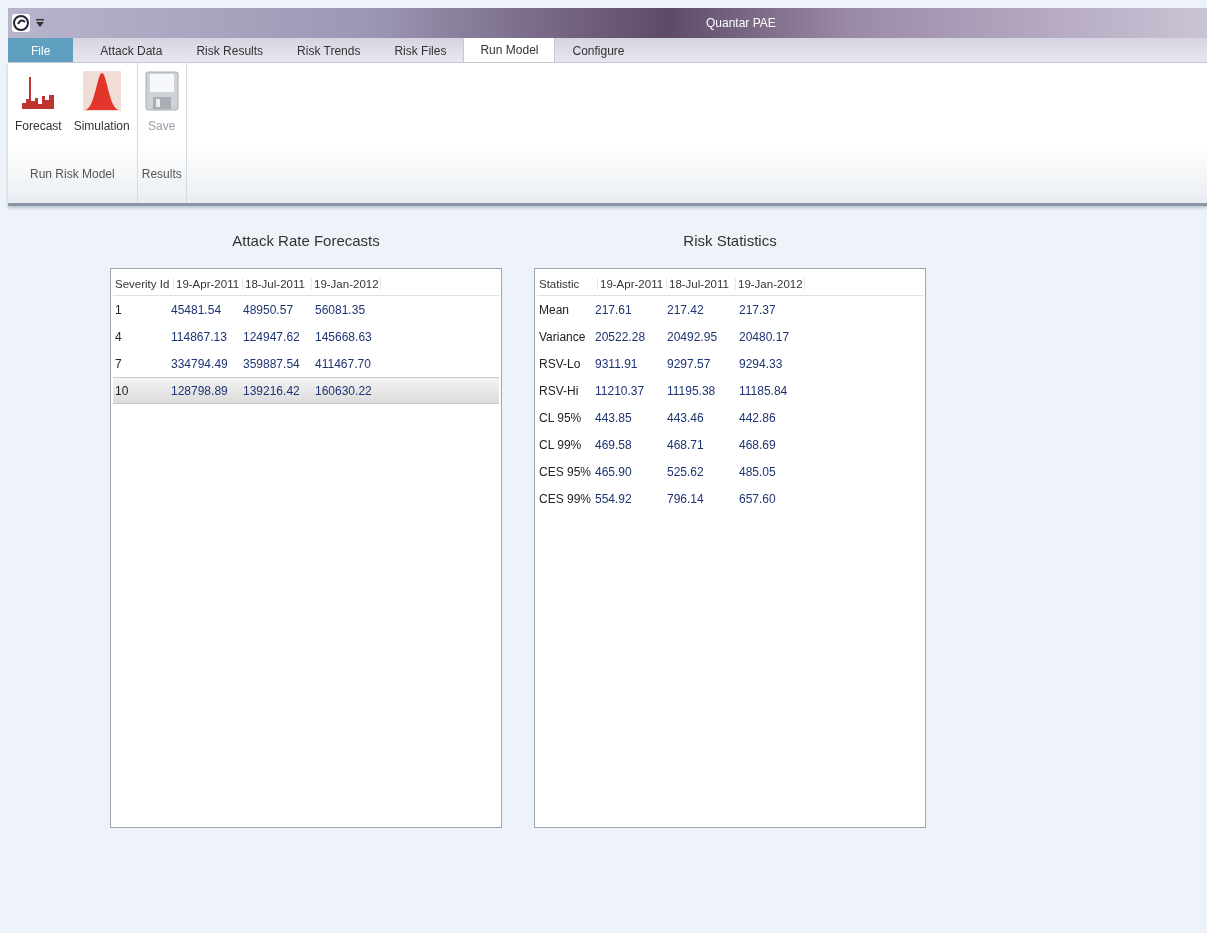 This screenshot has height=933, width=1207. What do you see at coordinates (730, 309) in the screenshot?
I see `table-row: Mean 217.61 217.42 217.37` at bounding box center [730, 309].